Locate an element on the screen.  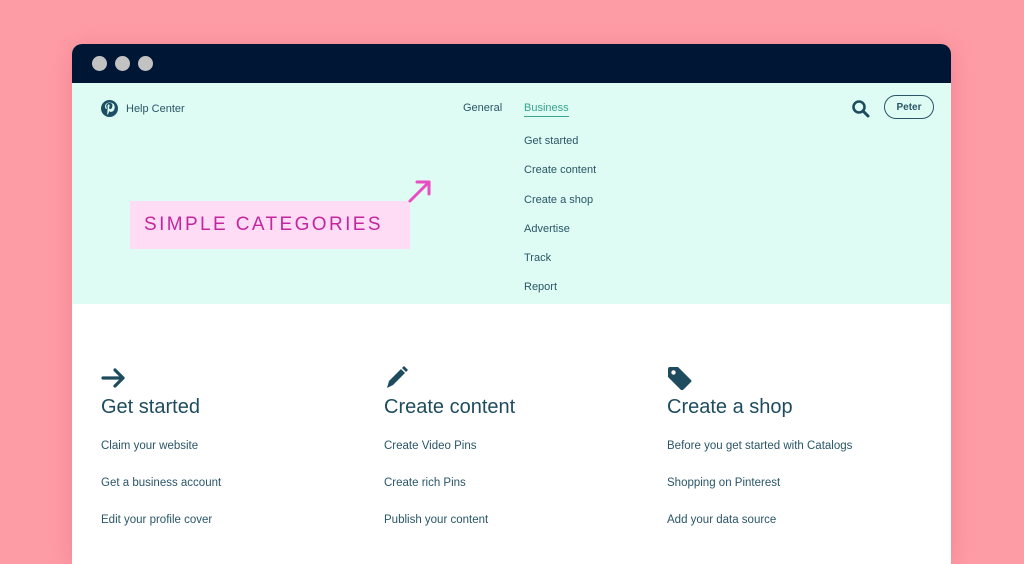
category-link: Publish your content is located at coordinates (449, 532).